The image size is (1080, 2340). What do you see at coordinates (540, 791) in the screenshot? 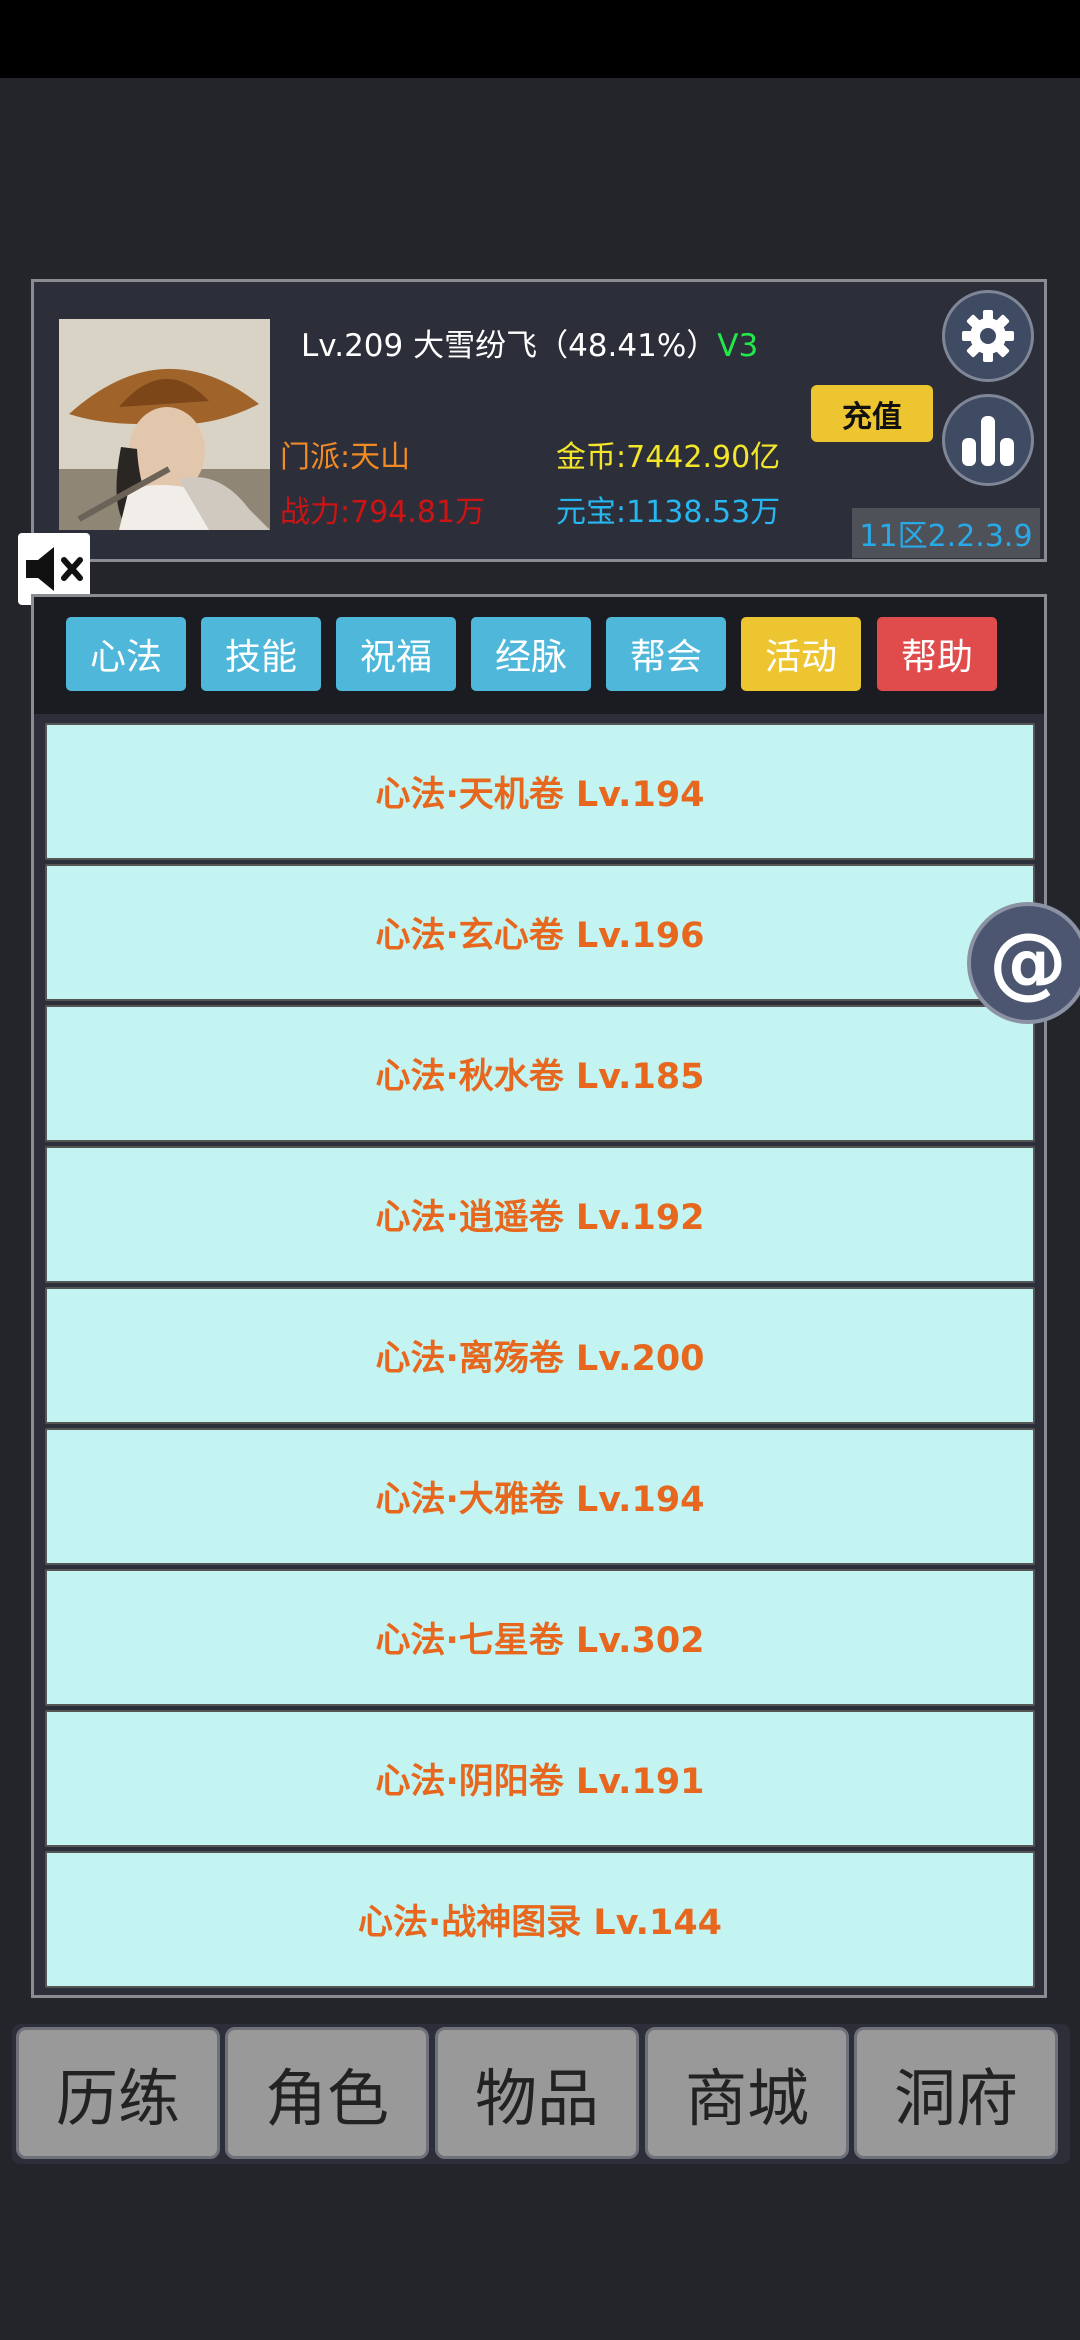
I see `skill-item: 心法·天机卷 Lv.194` at bounding box center [540, 791].